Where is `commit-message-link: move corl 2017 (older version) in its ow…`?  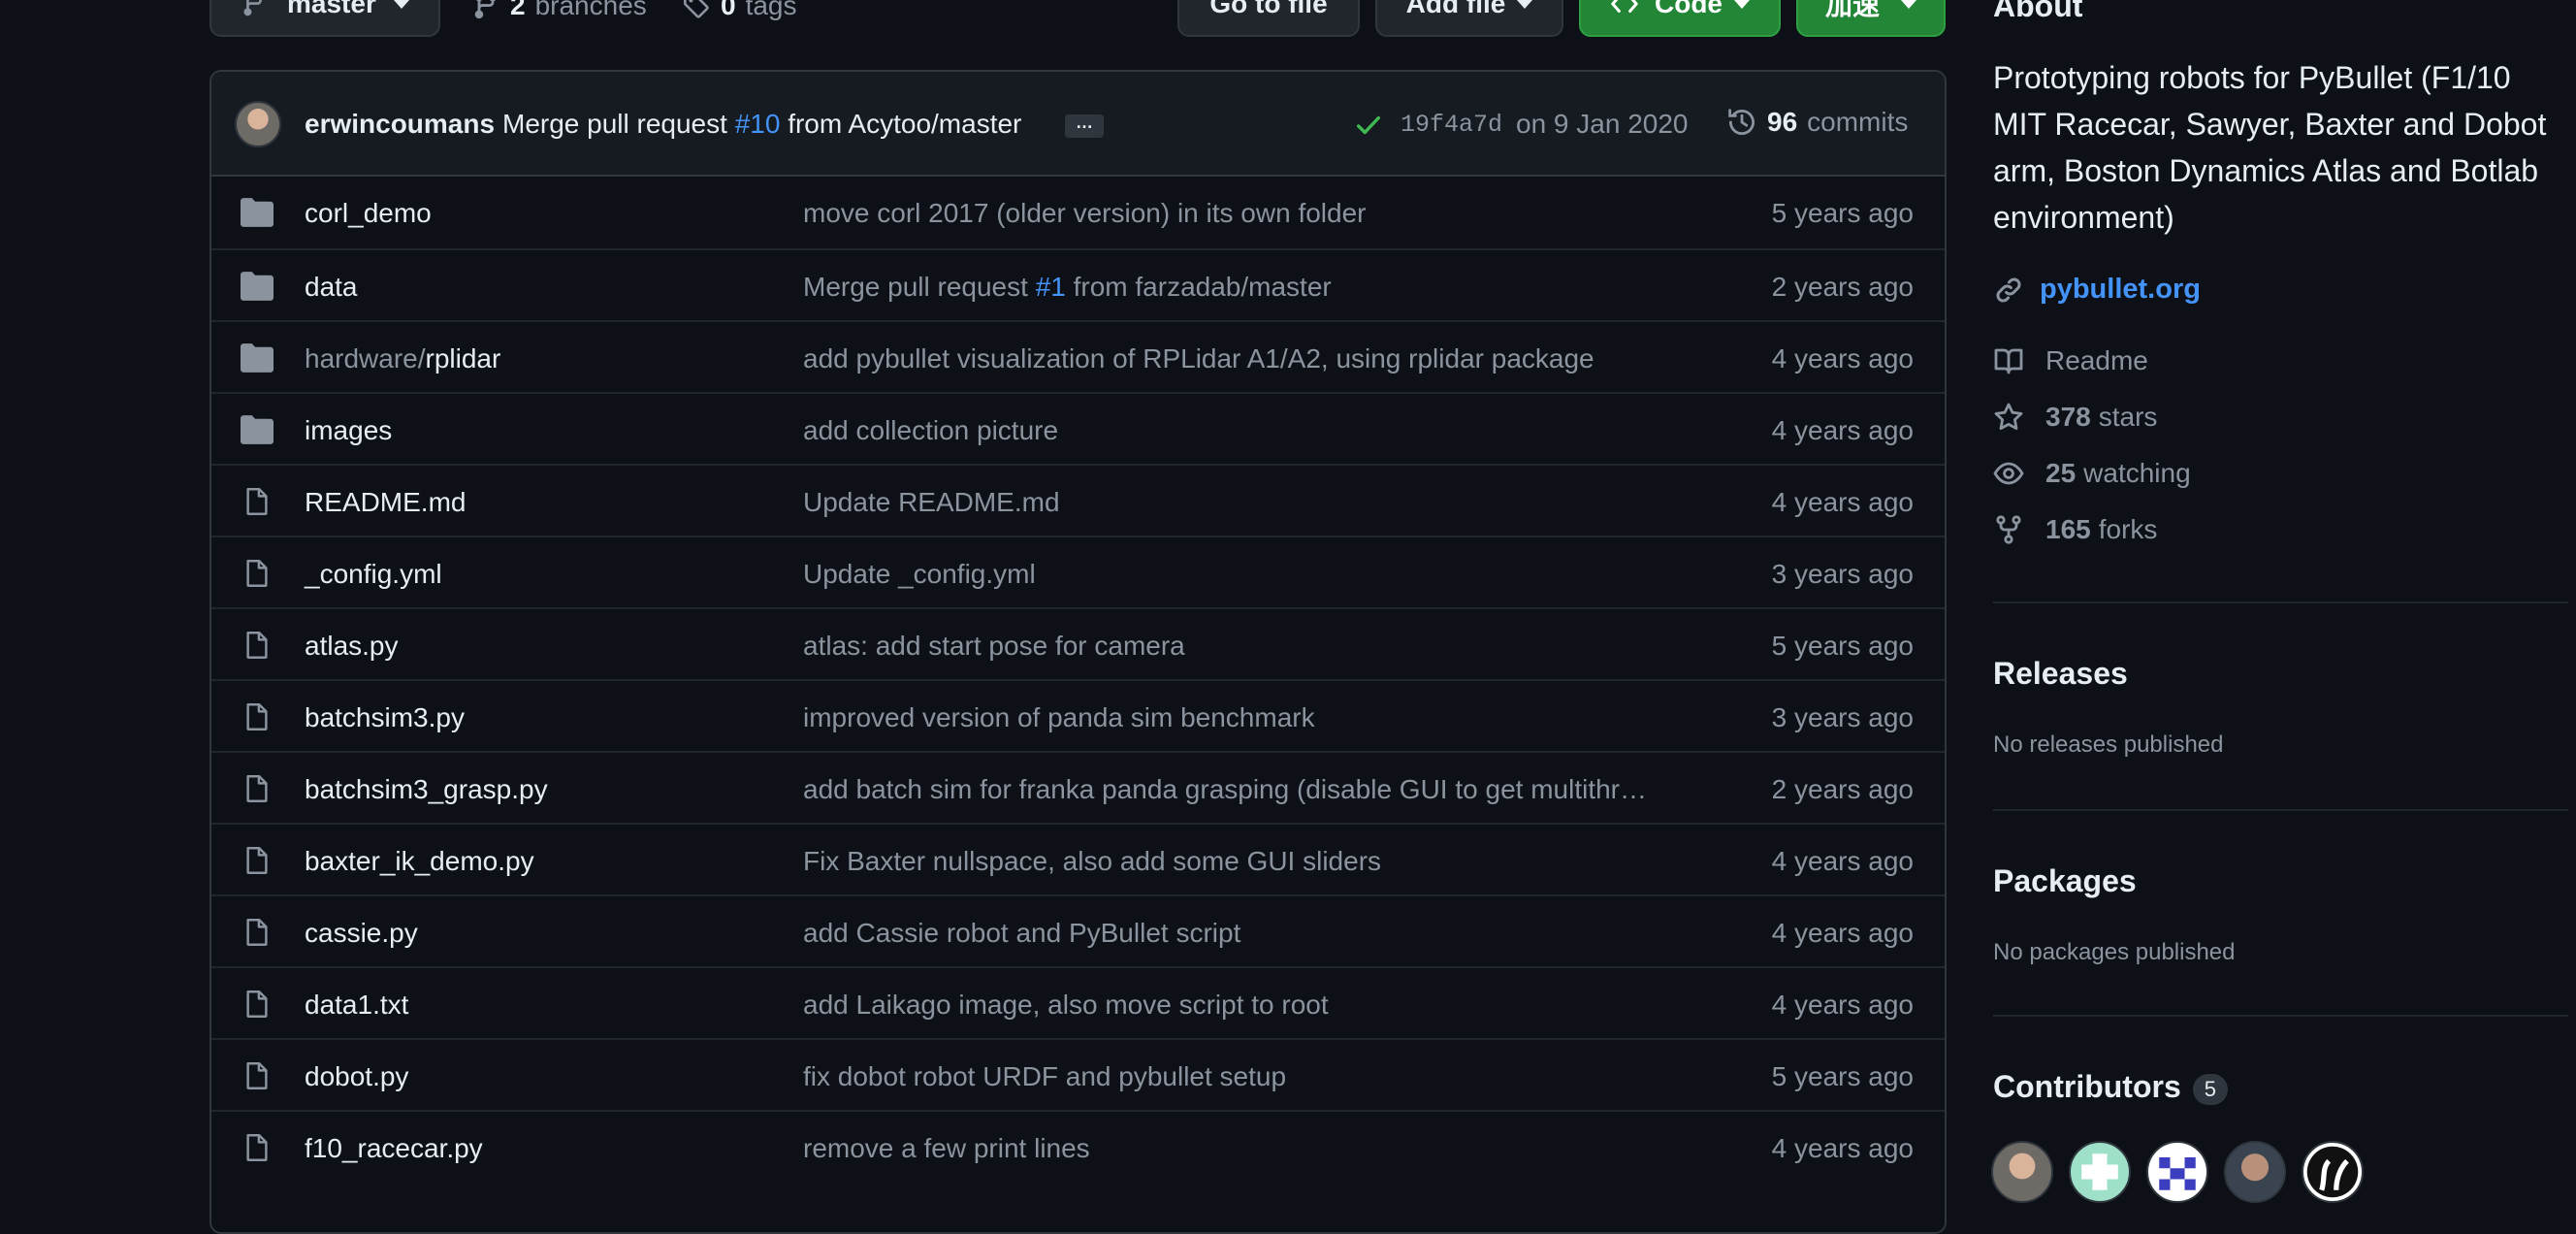
commit-message-link: move corl 2017 (older version) in its ow… is located at coordinates (1244, 213).